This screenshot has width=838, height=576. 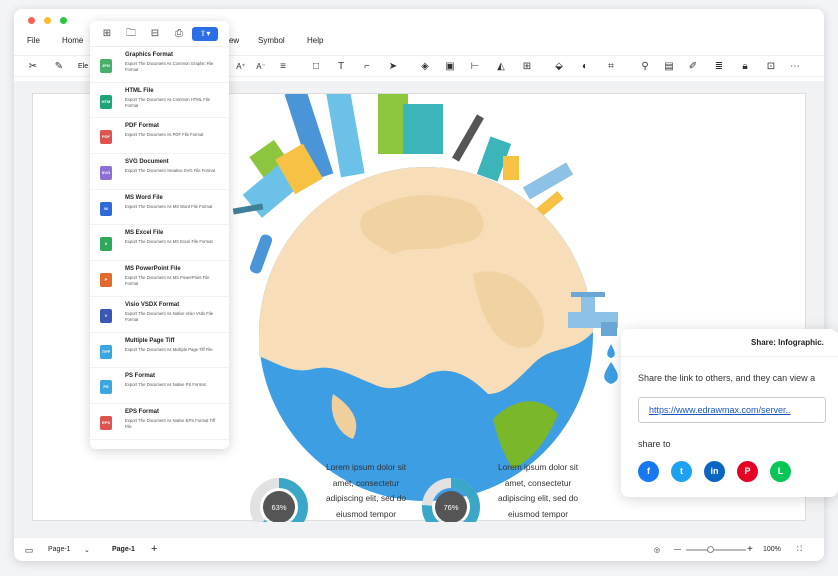 I want to click on zoom-level: 100%, so click(x=772, y=549).